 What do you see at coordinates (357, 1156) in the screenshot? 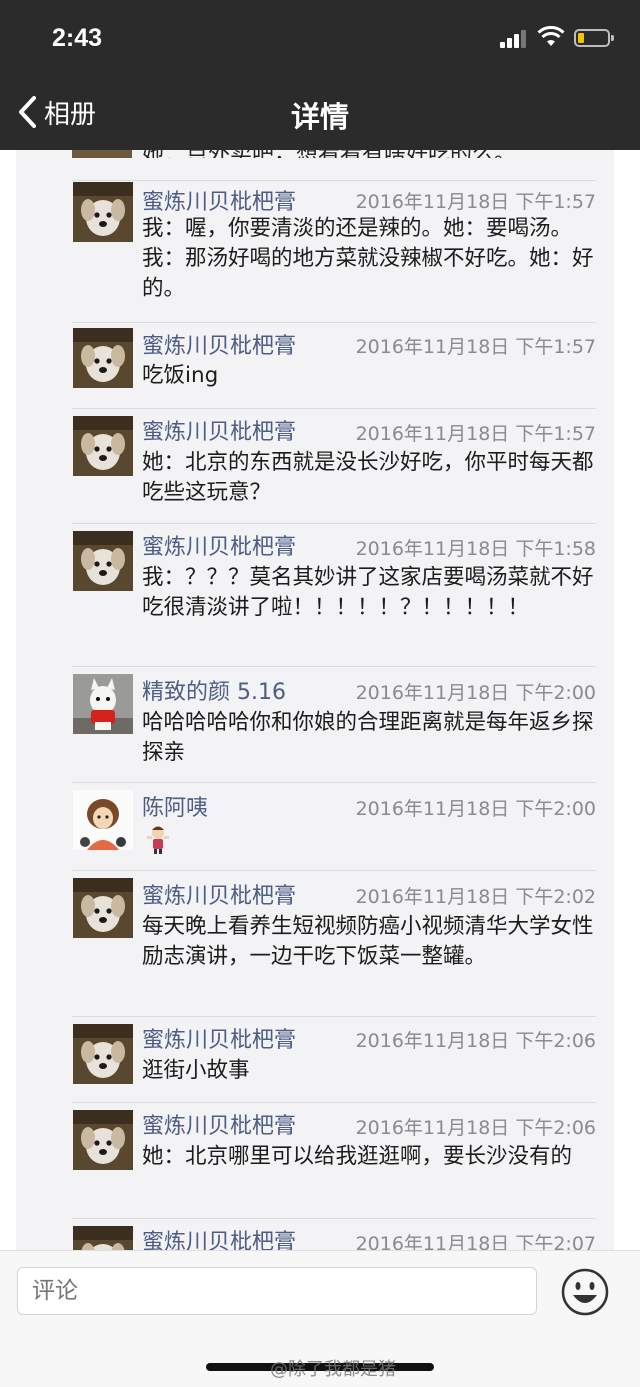
I see `comment-text: 她：北京哪里可以给我逛逛啊，要长沙没有的` at bounding box center [357, 1156].